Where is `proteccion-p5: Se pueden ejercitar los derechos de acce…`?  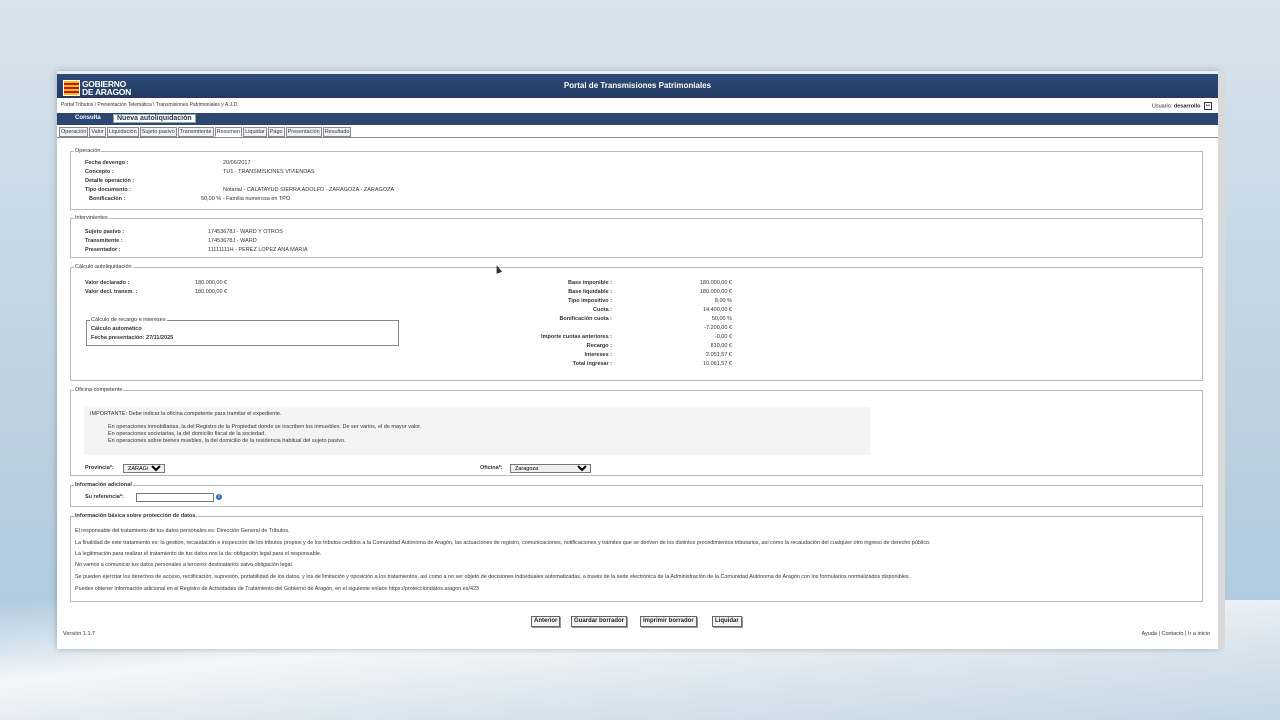 proteccion-p5: Se pueden ejercitar los derechos de acce… is located at coordinates (493, 577).